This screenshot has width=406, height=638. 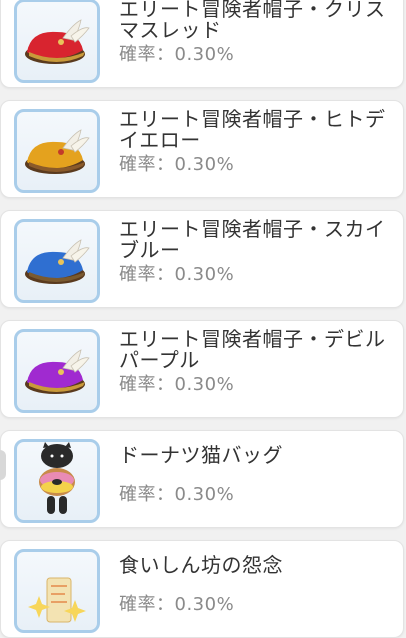 I want to click on yellow-hat-icon, so click(x=57, y=151).